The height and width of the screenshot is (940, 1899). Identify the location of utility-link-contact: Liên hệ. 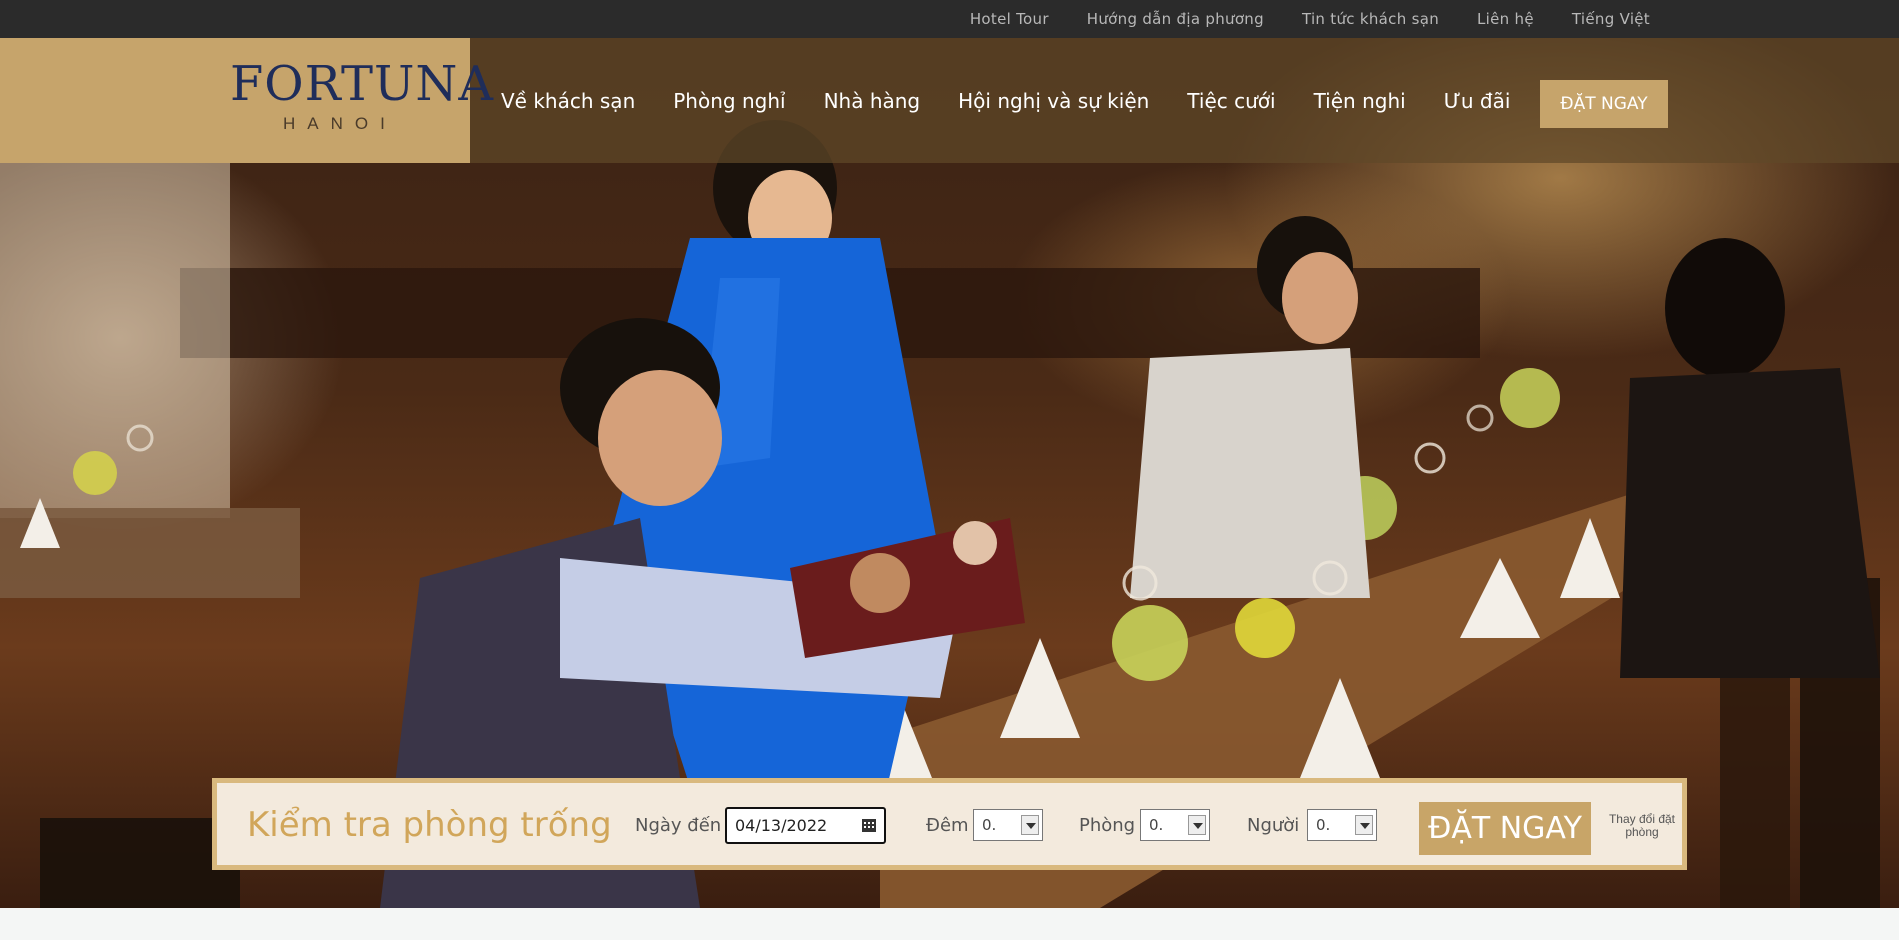
(1505, 19).